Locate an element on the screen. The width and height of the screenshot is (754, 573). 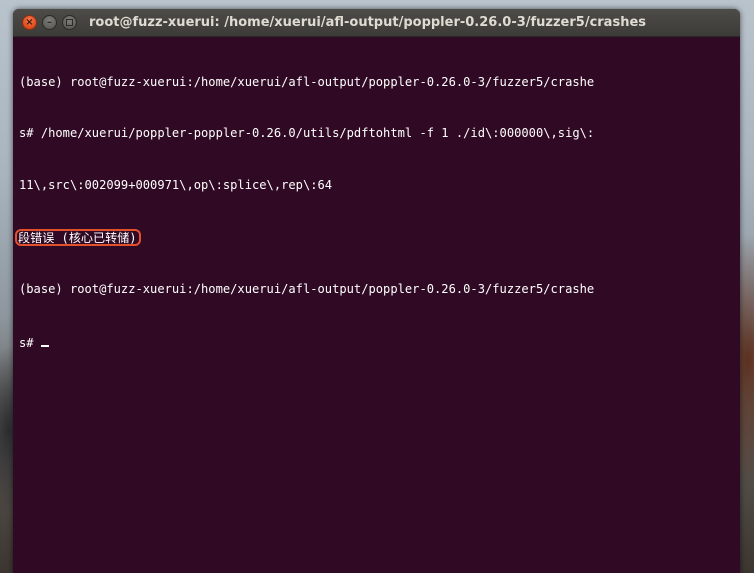
maximize-button is located at coordinates (69, 22).